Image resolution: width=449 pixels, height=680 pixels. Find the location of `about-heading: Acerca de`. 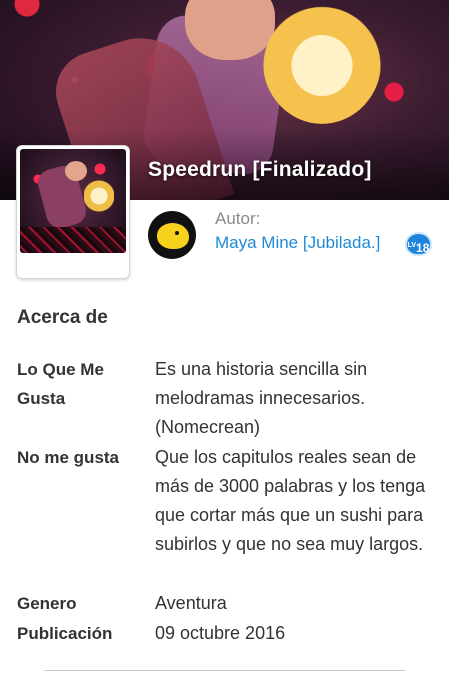

about-heading: Acerca de is located at coordinates (62, 317).